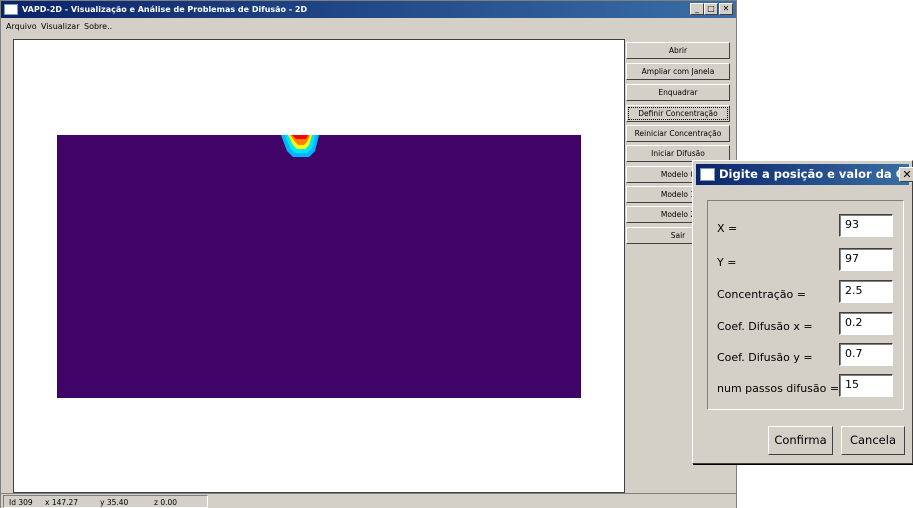 This screenshot has width=913, height=508. What do you see at coordinates (60, 27) in the screenshot?
I see `menu-visualizar: Visualizar` at bounding box center [60, 27].